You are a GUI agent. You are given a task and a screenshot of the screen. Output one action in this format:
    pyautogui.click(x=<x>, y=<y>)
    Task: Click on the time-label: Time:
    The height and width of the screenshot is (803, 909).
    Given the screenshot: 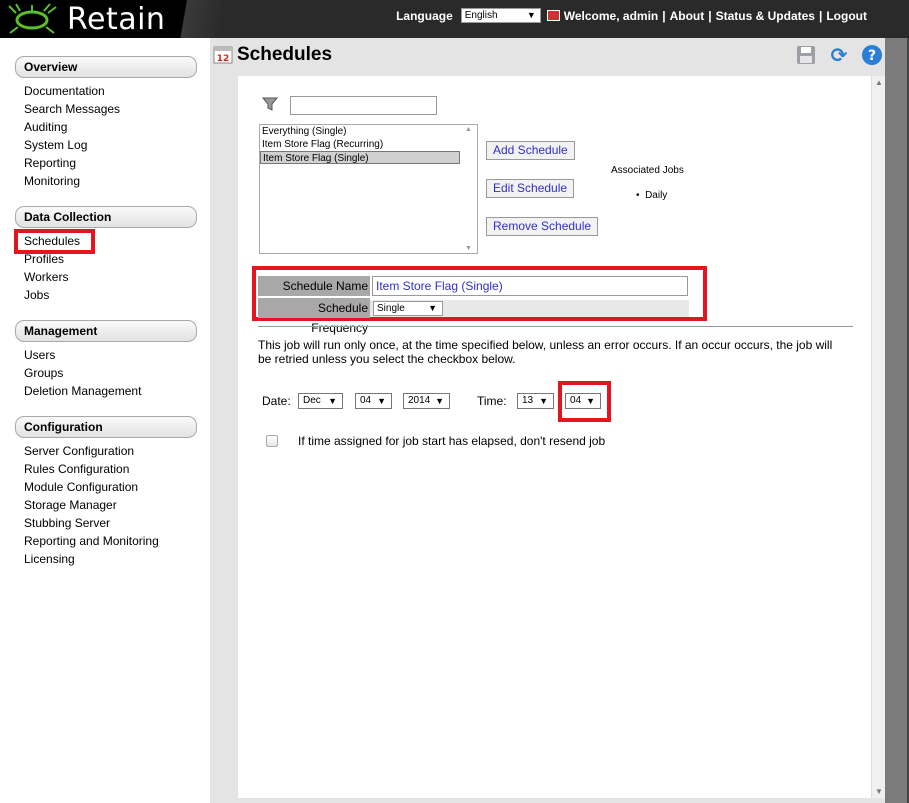 What is the action you would take?
    pyautogui.click(x=492, y=401)
    